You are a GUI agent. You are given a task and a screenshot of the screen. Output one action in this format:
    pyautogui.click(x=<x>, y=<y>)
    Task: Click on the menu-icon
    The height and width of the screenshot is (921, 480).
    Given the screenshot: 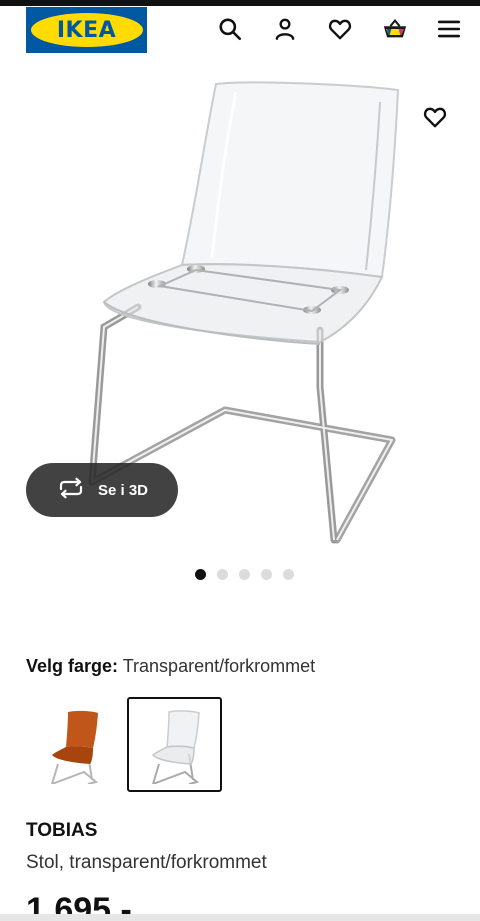 What is the action you would take?
    pyautogui.click(x=449, y=29)
    